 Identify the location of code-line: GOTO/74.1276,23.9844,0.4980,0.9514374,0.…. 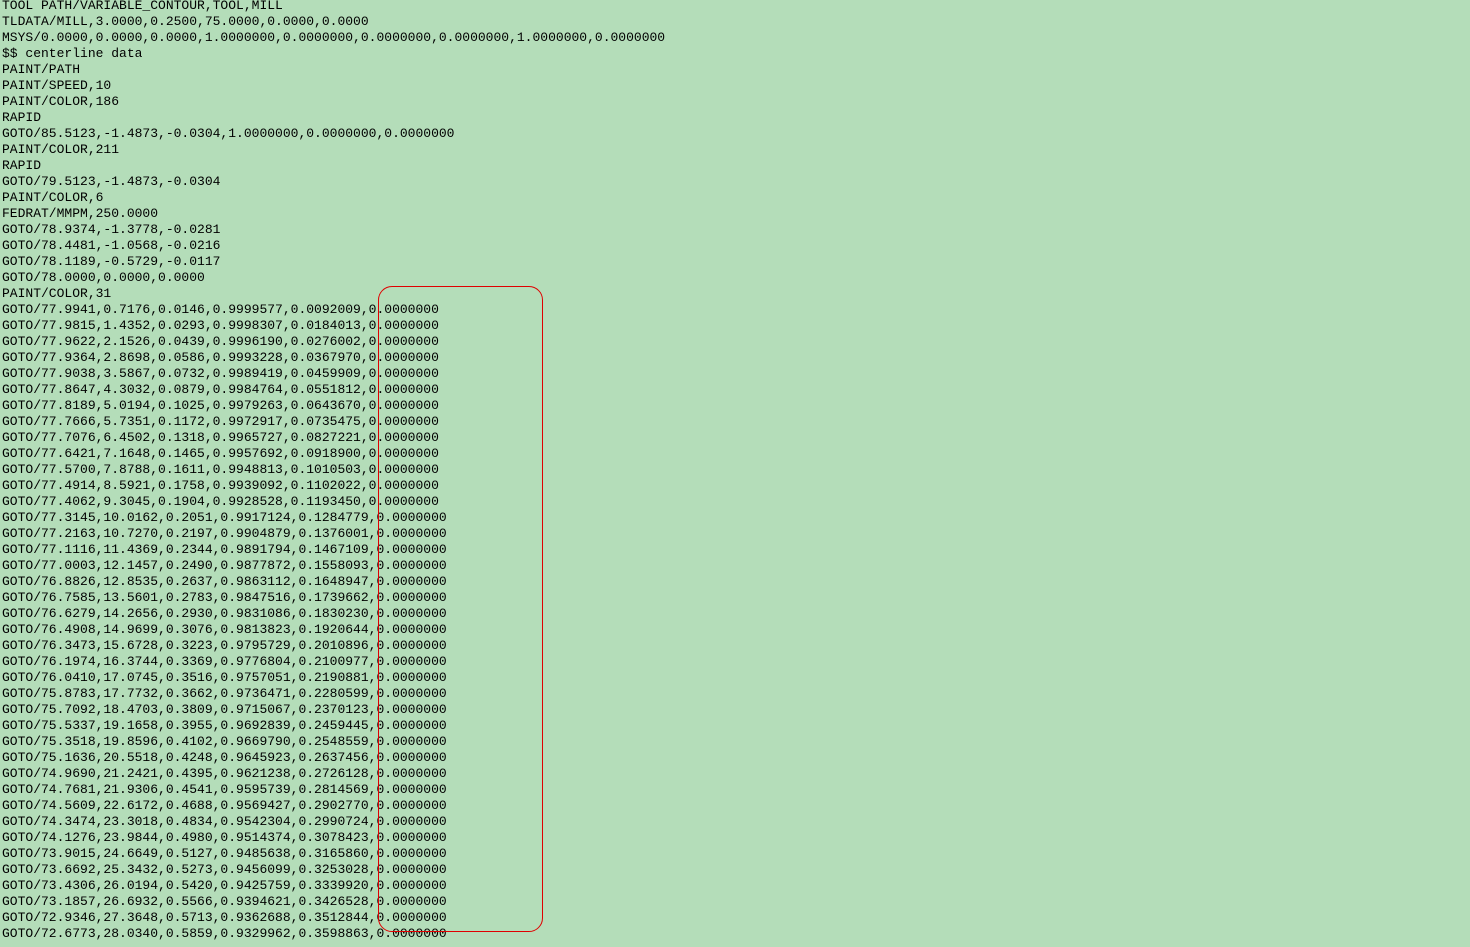
(224, 837).